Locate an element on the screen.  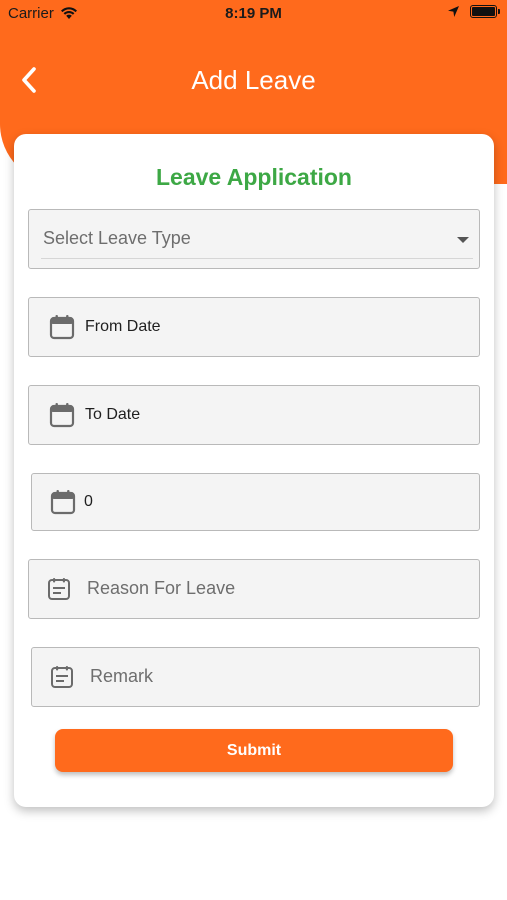
reason-placeholder: Reason For Leave is located at coordinates (161, 588).